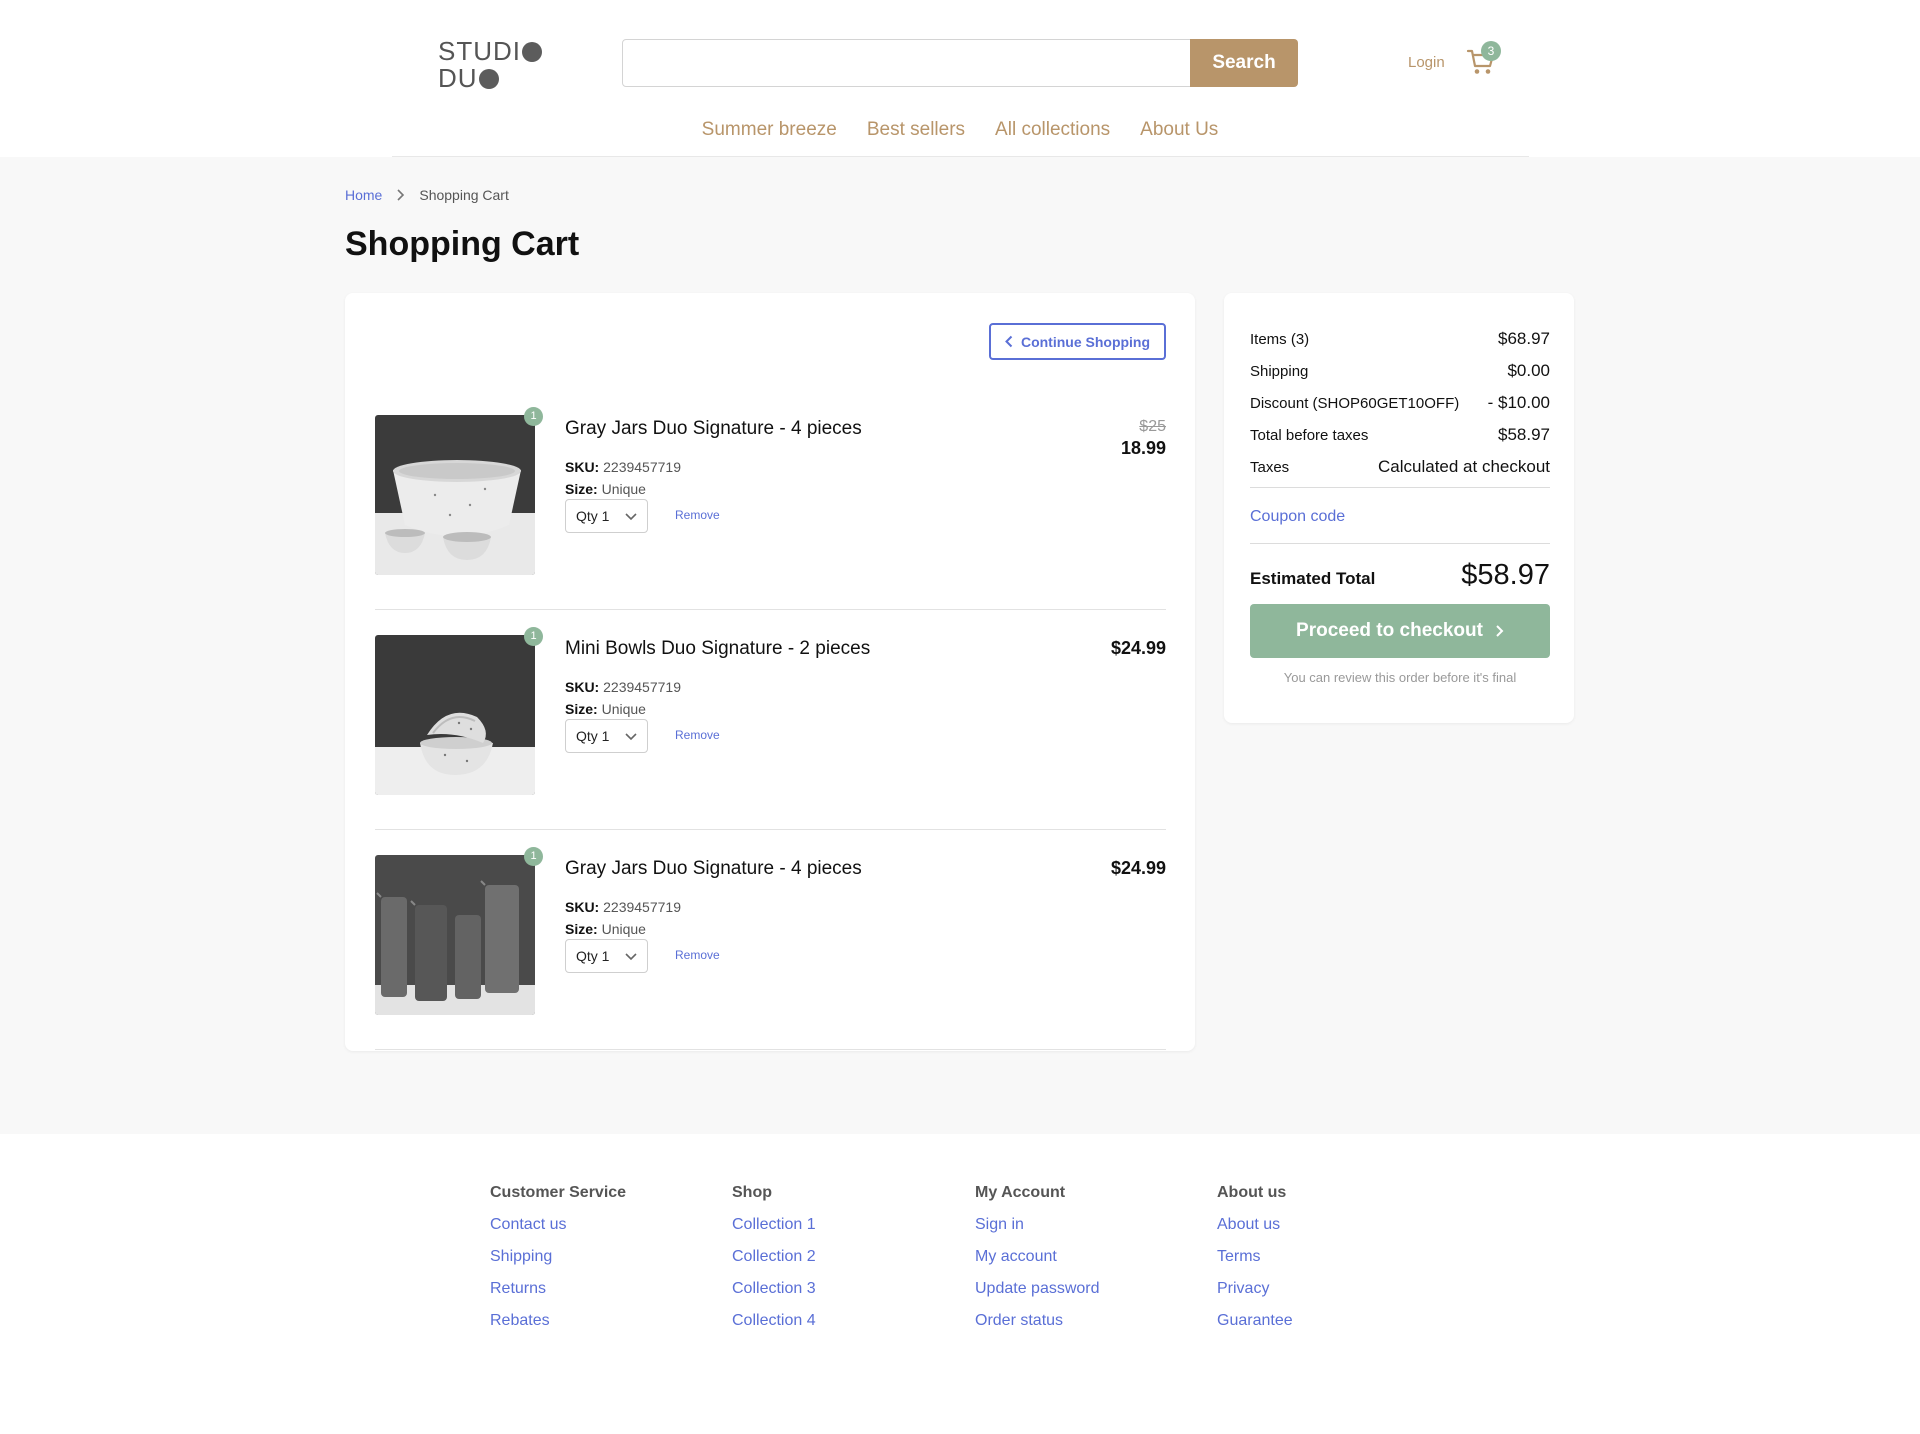 The width and height of the screenshot is (1920, 1434). I want to click on footer-link-my-account: My account, so click(1037, 1257).